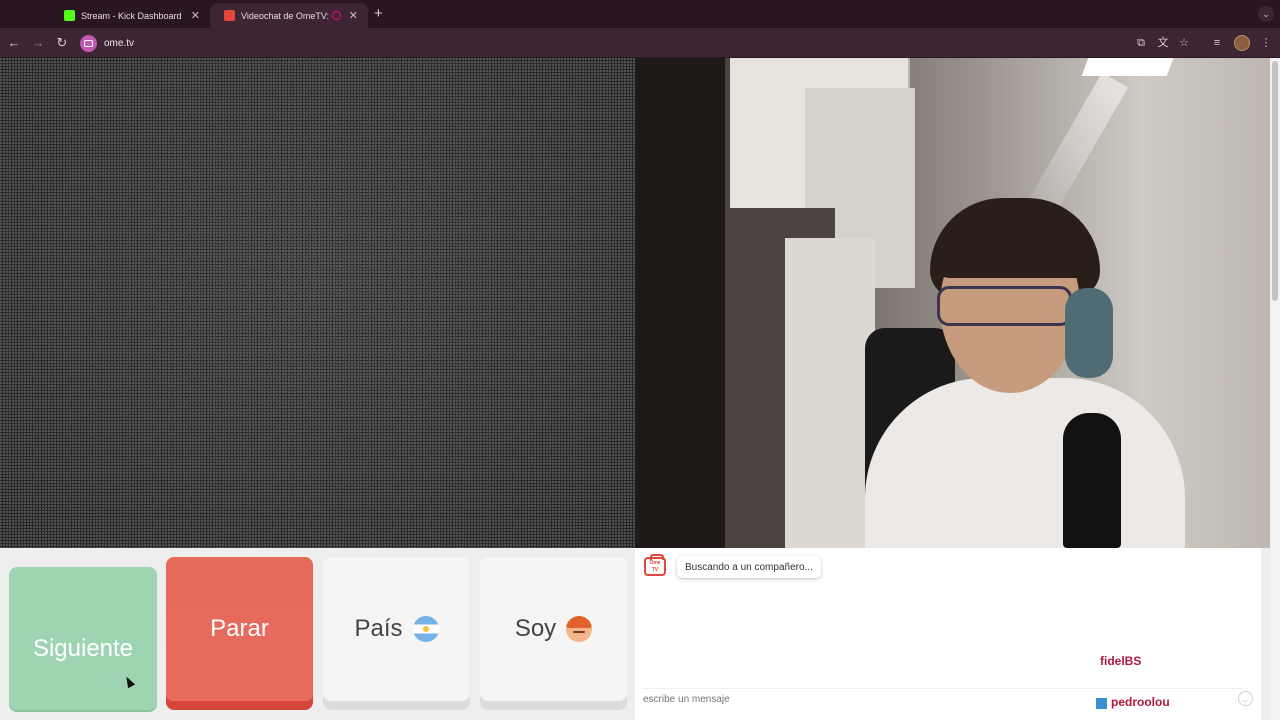 The height and width of the screenshot is (720, 1280). Describe the element at coordinates (1275, 389) in the screenshot. I see `page-scrollbar` at that location.